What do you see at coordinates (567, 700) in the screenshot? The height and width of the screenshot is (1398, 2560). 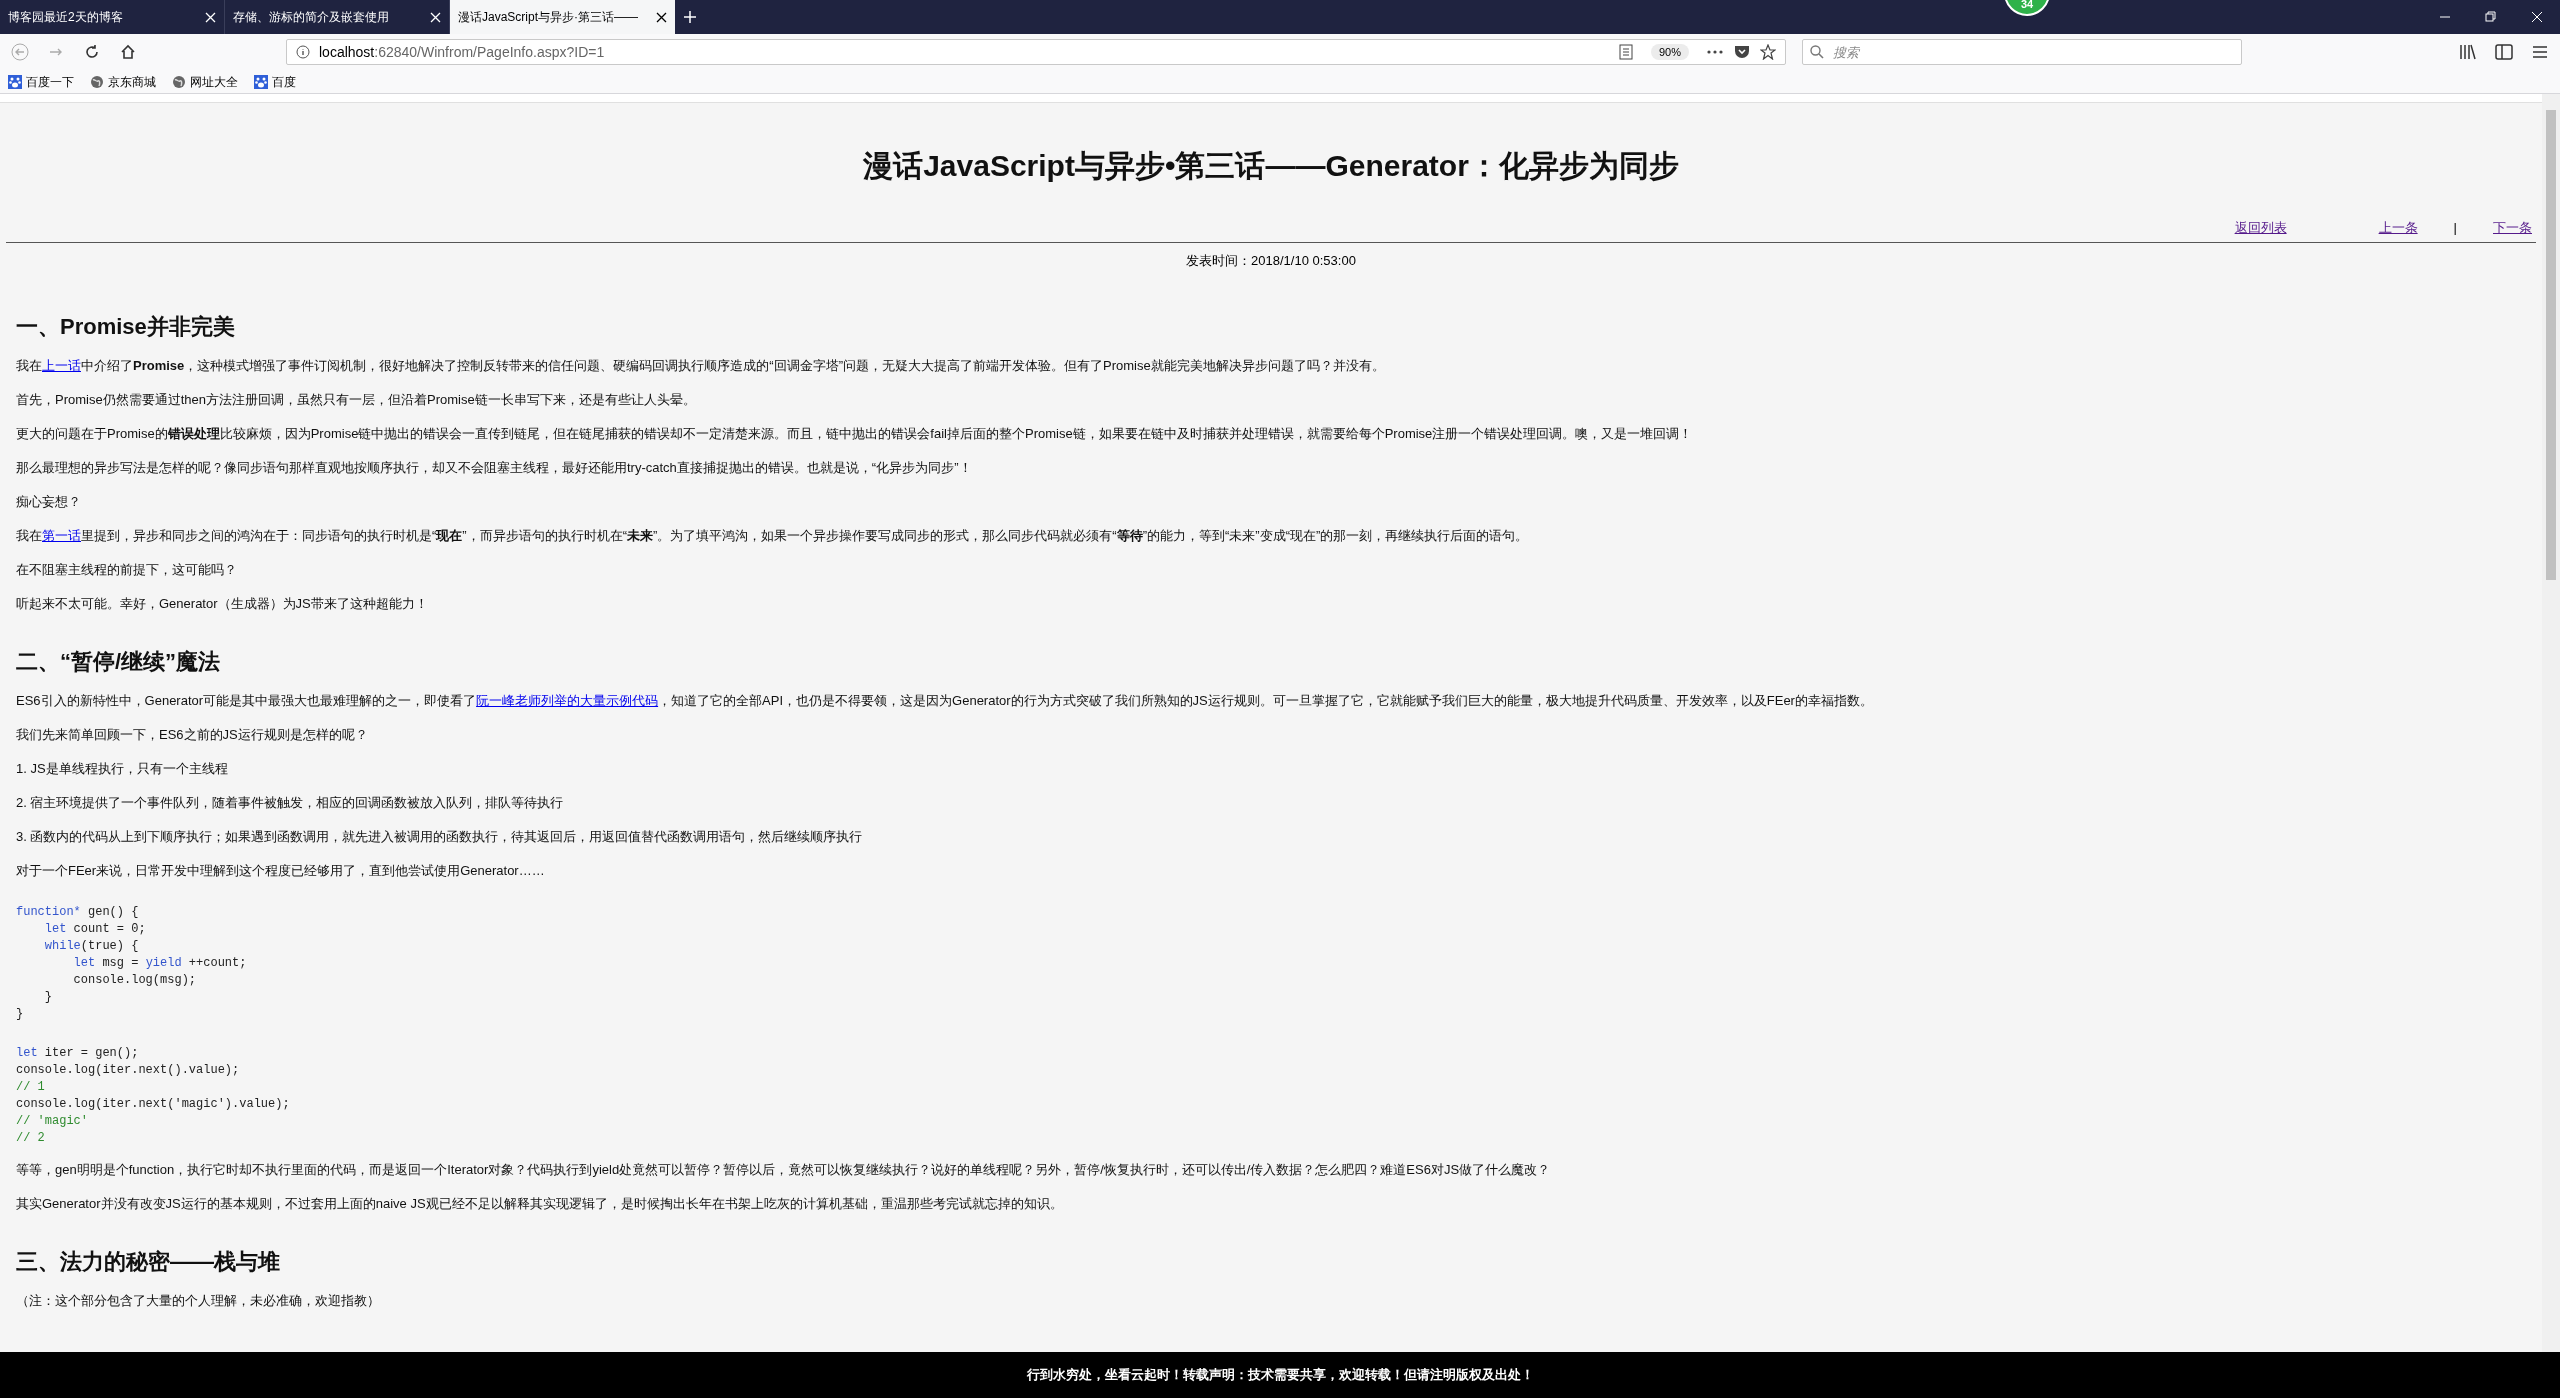 I see `text-link: 阮一峰老师列举的大量示例代码` at bounding box center [567, 700].